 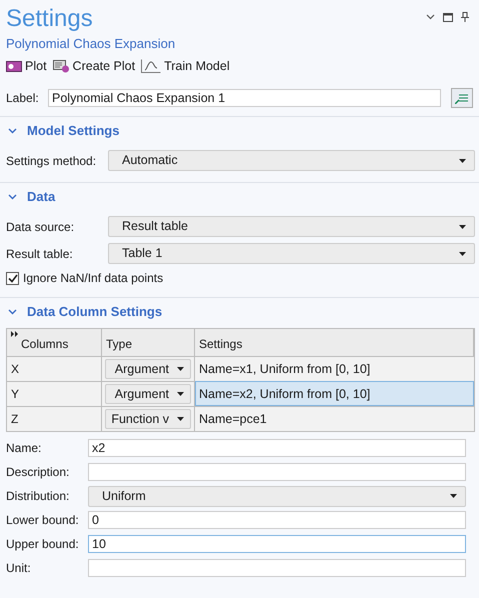 I want to click on toolbar-button: Plot, so click(x=26, y=66).